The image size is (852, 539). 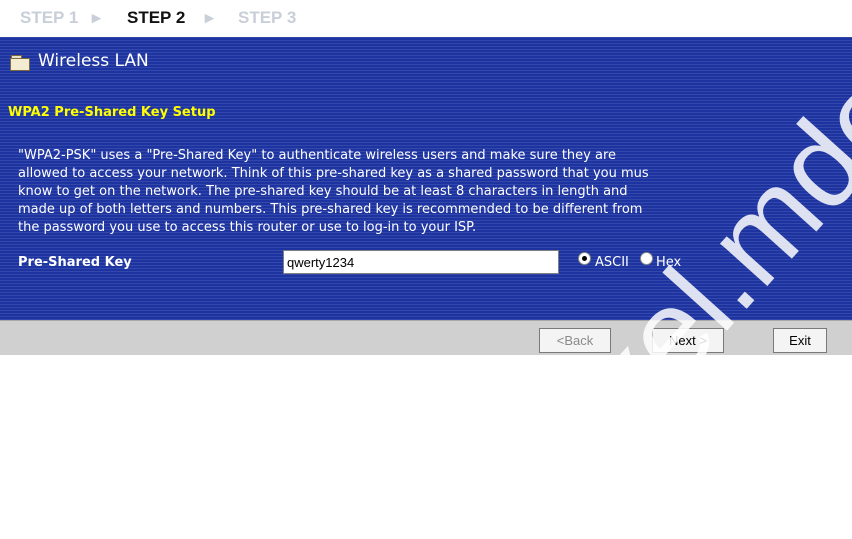 I want to click on hex-radio-label: Hex, so click(x=669, y=262).